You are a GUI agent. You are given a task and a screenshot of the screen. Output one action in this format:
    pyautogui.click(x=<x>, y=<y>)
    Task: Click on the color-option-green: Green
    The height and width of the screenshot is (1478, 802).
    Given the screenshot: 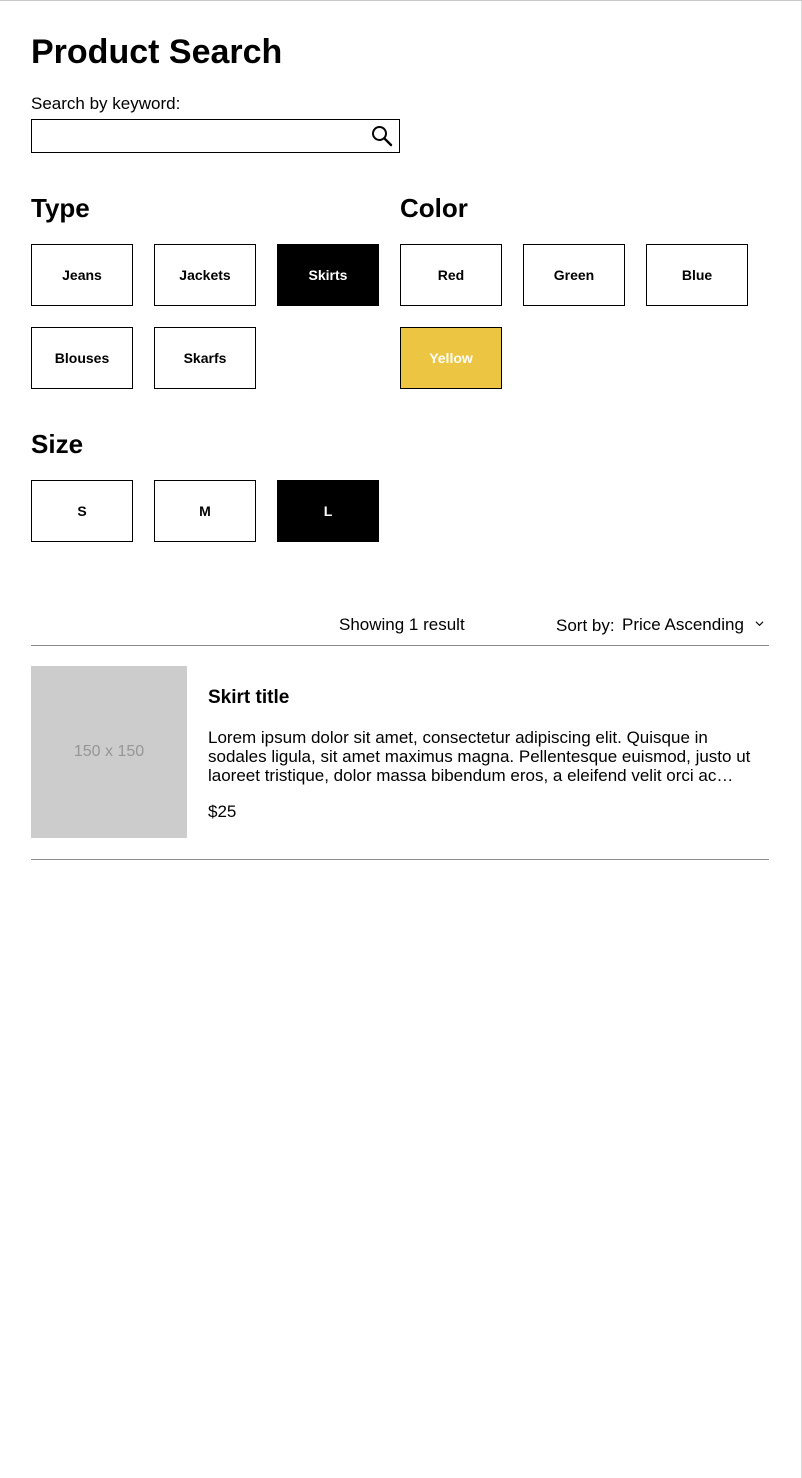 What is the action you would take?
    pyautogui.click(x=574, y=275)
    